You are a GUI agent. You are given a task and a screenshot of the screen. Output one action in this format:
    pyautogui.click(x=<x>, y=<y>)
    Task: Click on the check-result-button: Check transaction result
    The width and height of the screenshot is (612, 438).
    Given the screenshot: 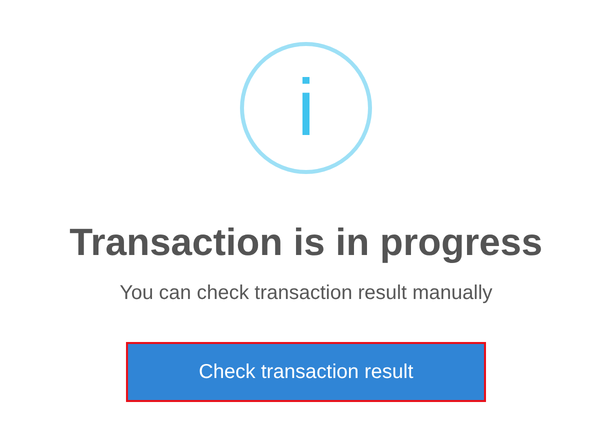 What is the action you would take?
    pyautogui.click(x=306, y=372)
    